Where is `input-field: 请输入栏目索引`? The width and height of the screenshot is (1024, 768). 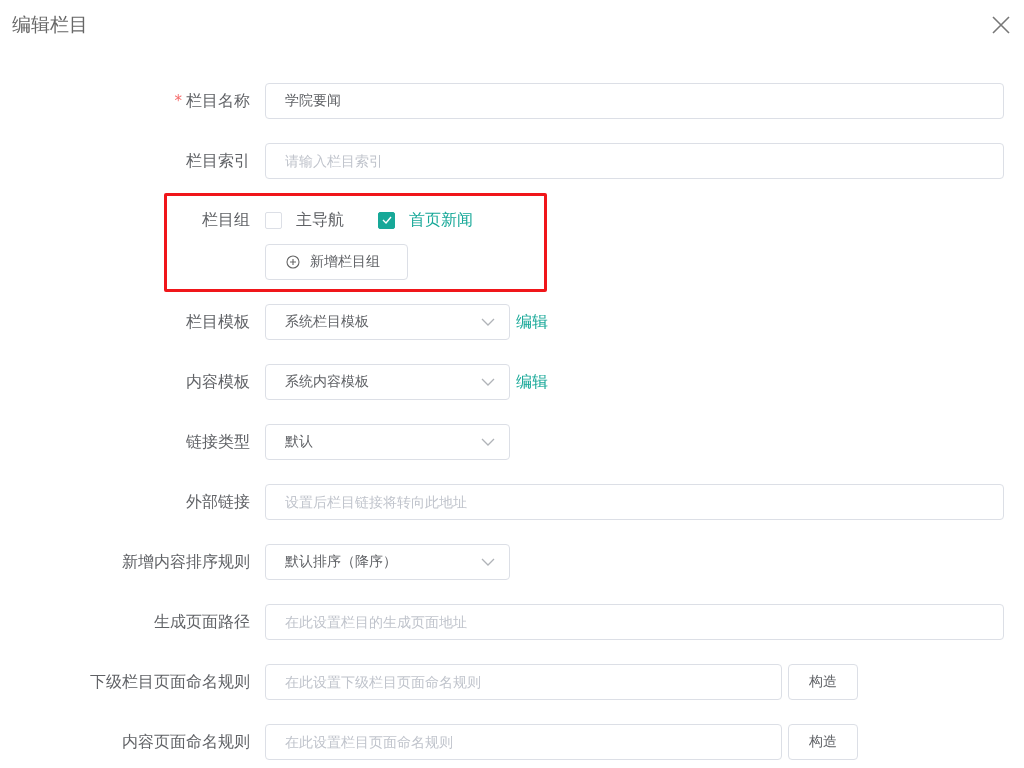 input-field: 请输入栏目索引 is located at coordinates (634, 161).